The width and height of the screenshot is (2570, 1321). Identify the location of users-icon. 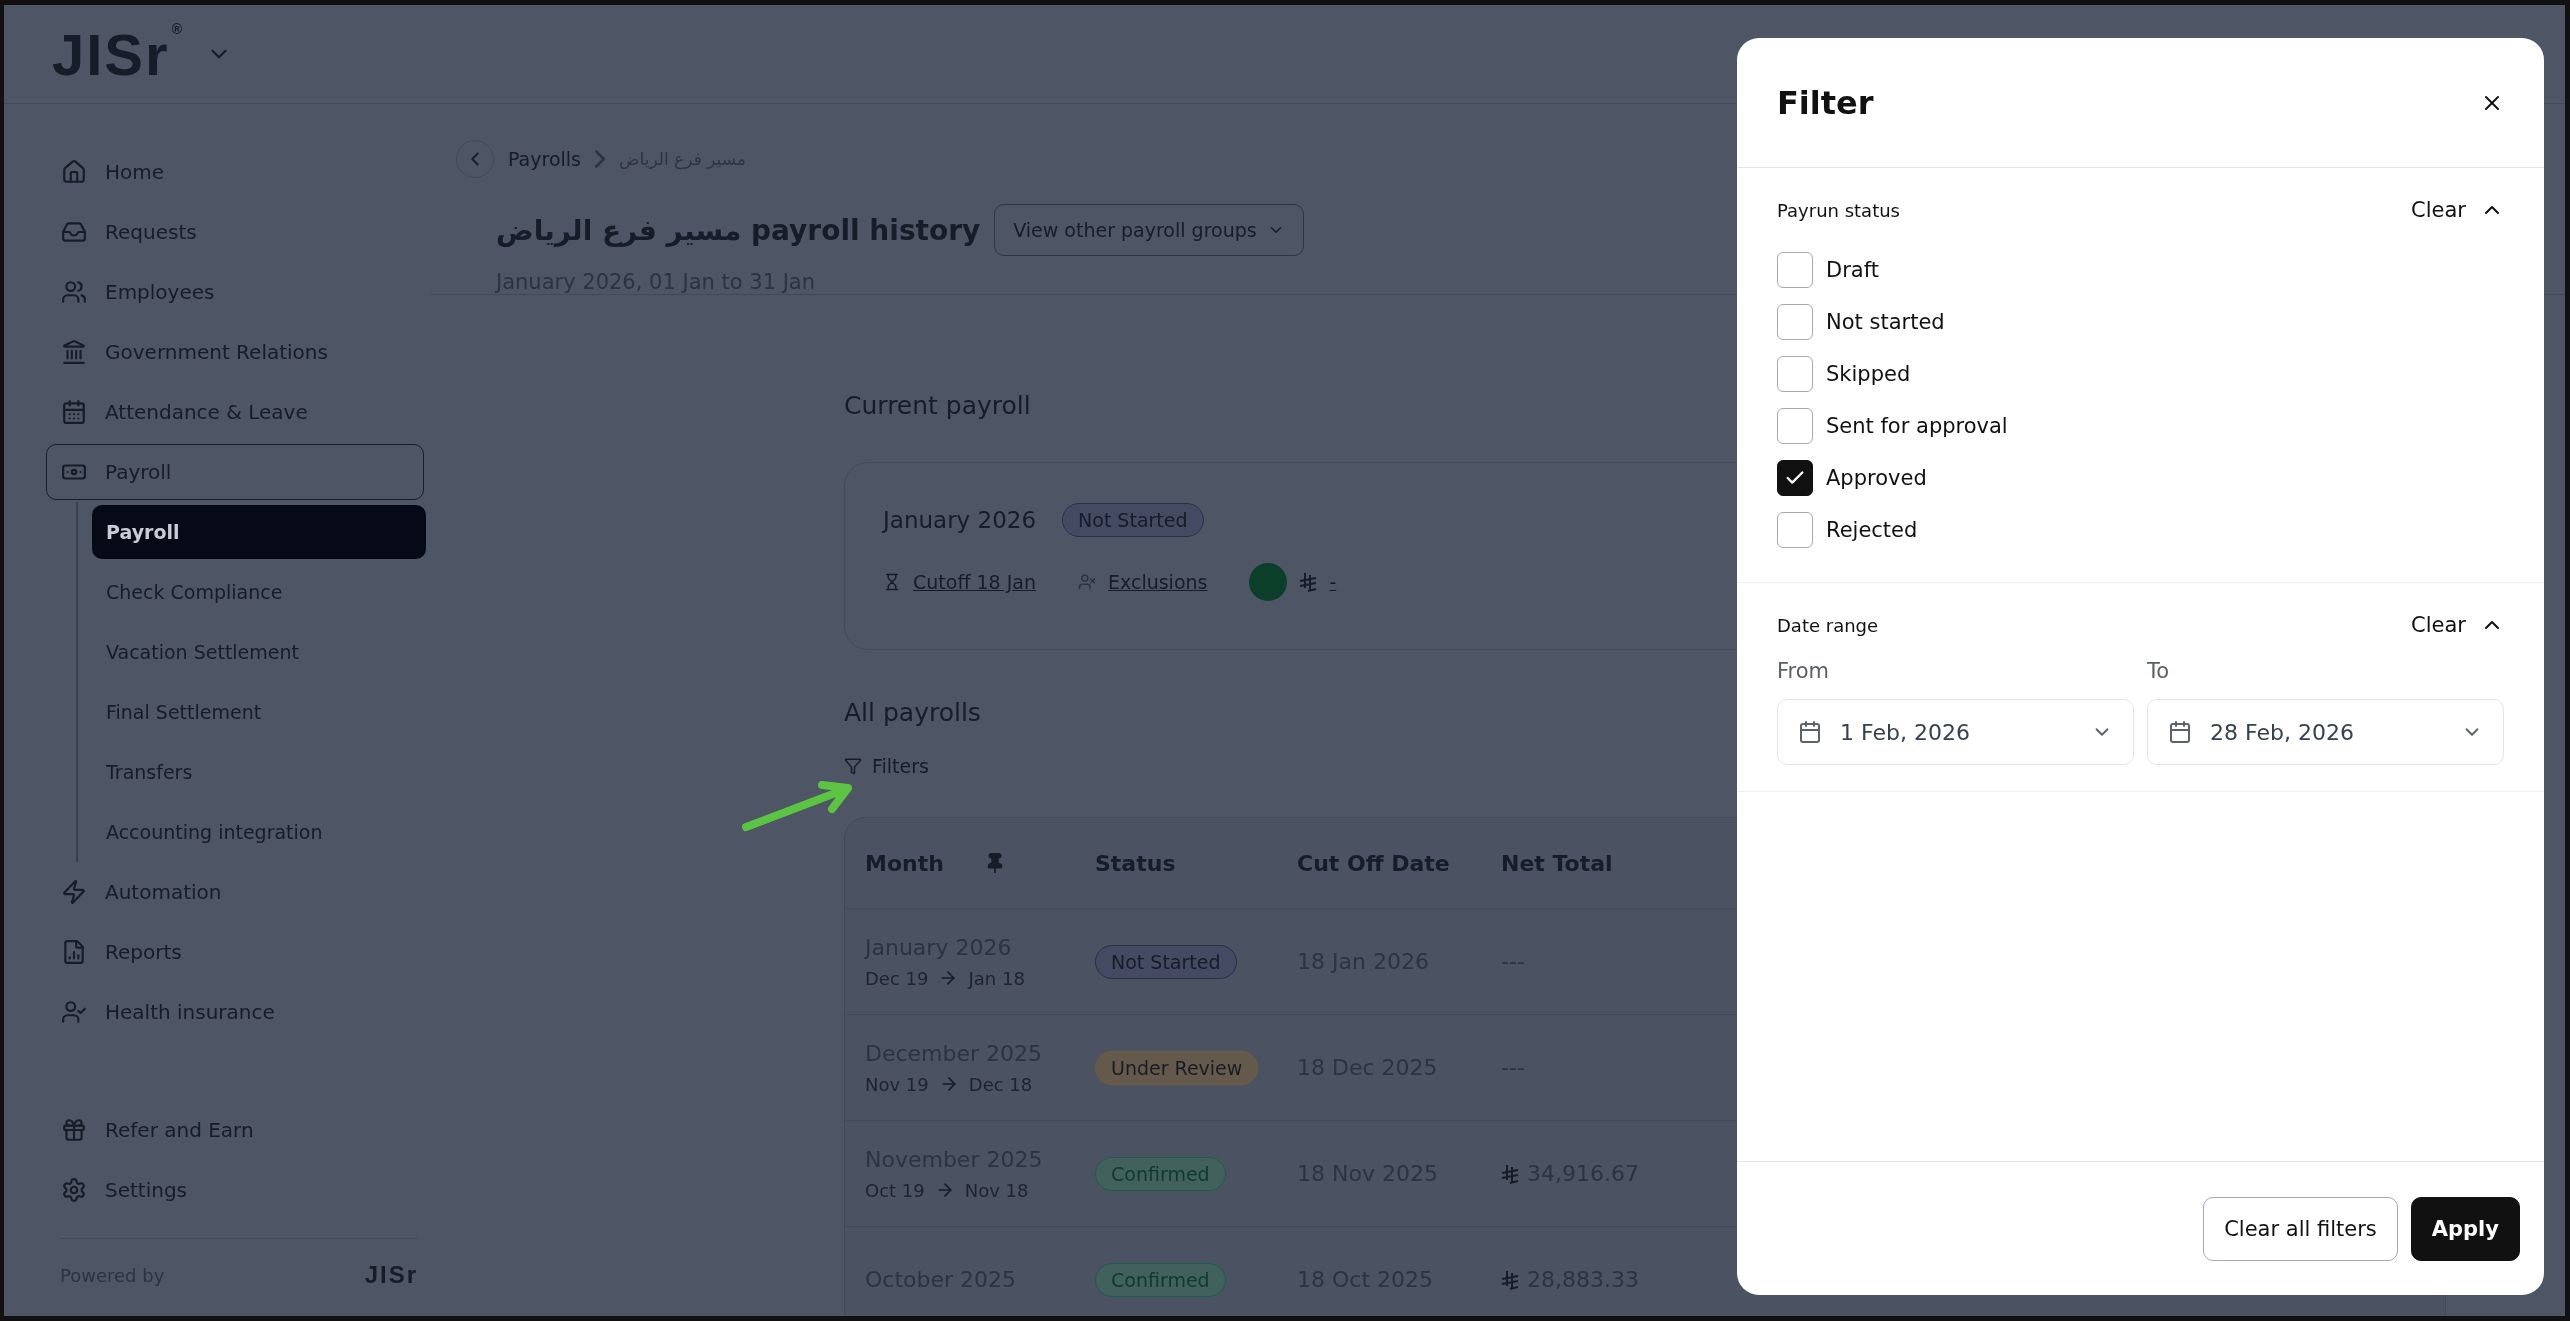
(74, 292).